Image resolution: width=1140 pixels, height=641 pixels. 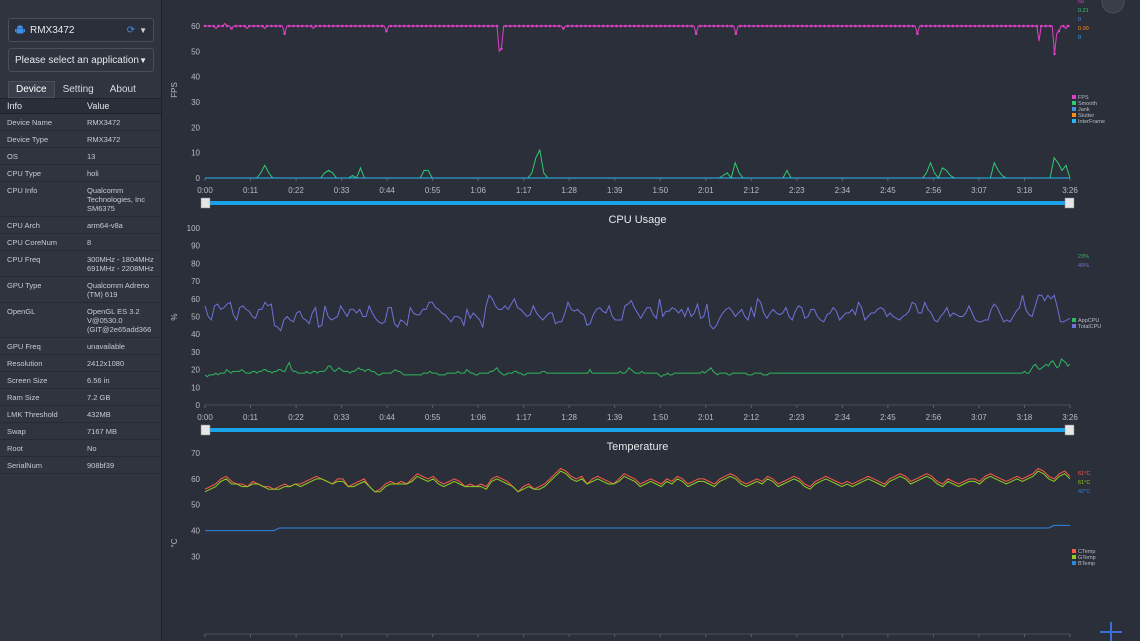 I want to click on y-tick-label: 70, so click(x=195, y=453).